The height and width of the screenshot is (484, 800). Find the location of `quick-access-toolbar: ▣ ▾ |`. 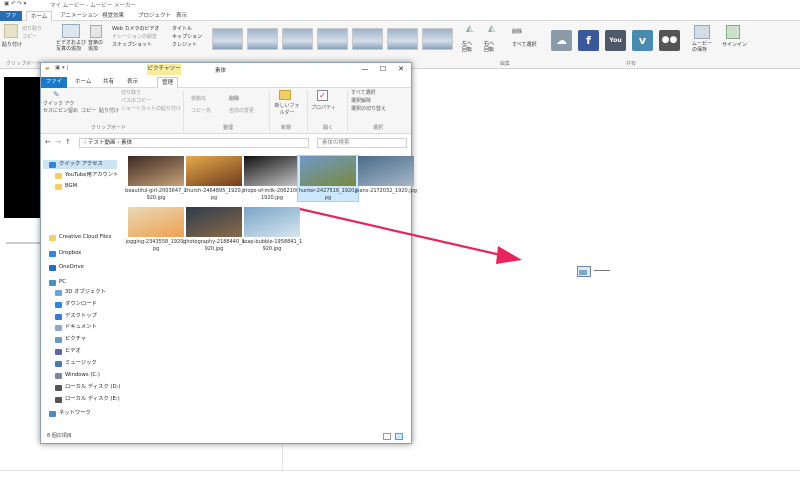

quick-access-toolbar: ▣ ▾ | is located at coordinates (61, 68).